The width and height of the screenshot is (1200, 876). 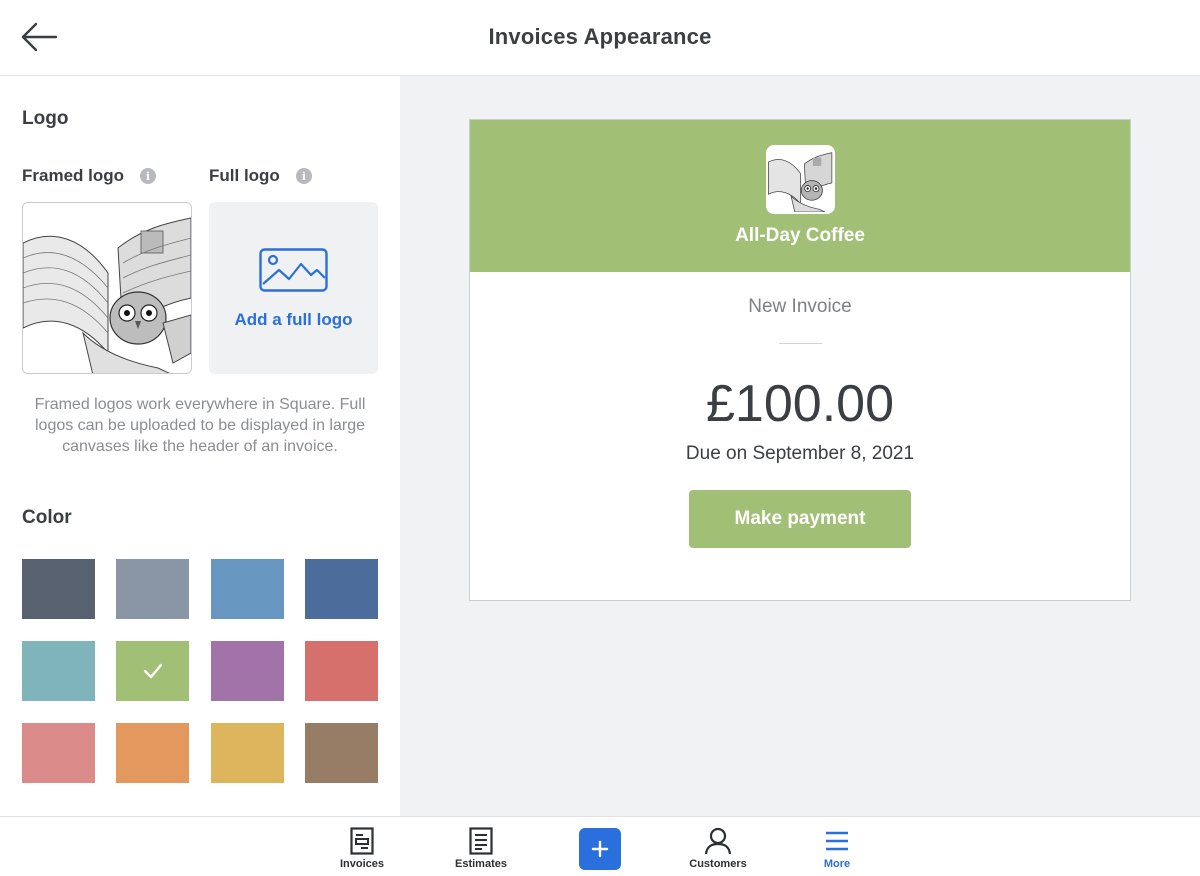 I want to click on plus-icon, so click(x=600, y=849).